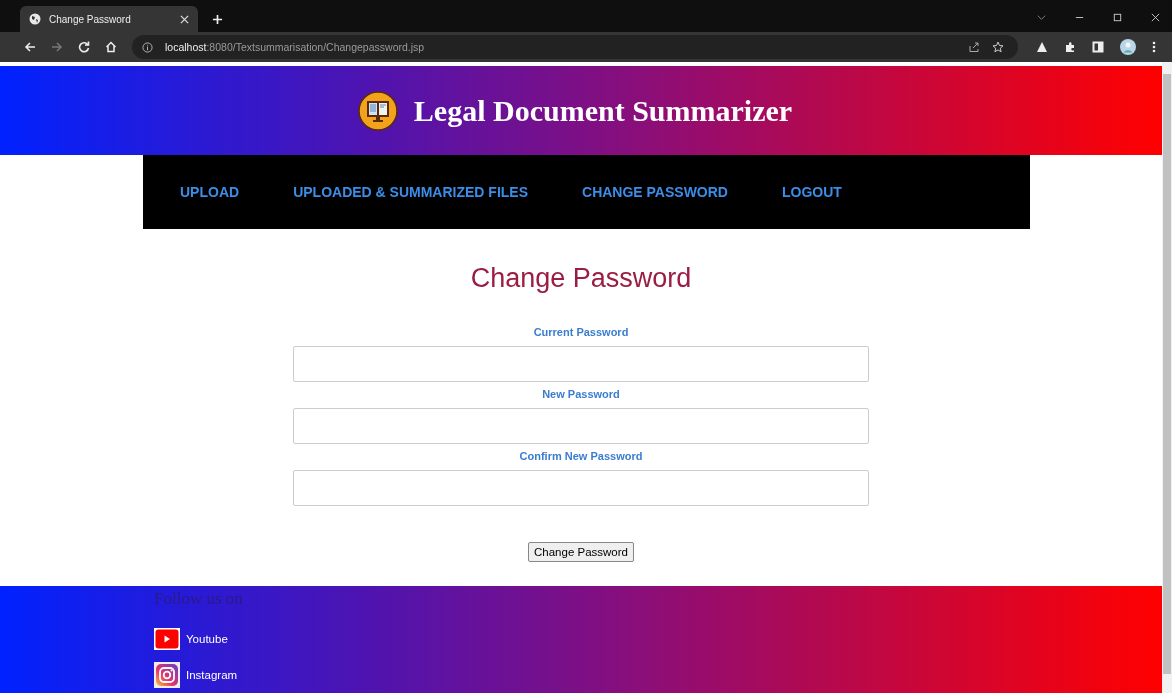 The height and width of the screenshot is (693, 1172). What do you see at coordinates (812, 192) in the screenshot?
I see `nav-link: LOGOUT` at bounding box center [812, 192].